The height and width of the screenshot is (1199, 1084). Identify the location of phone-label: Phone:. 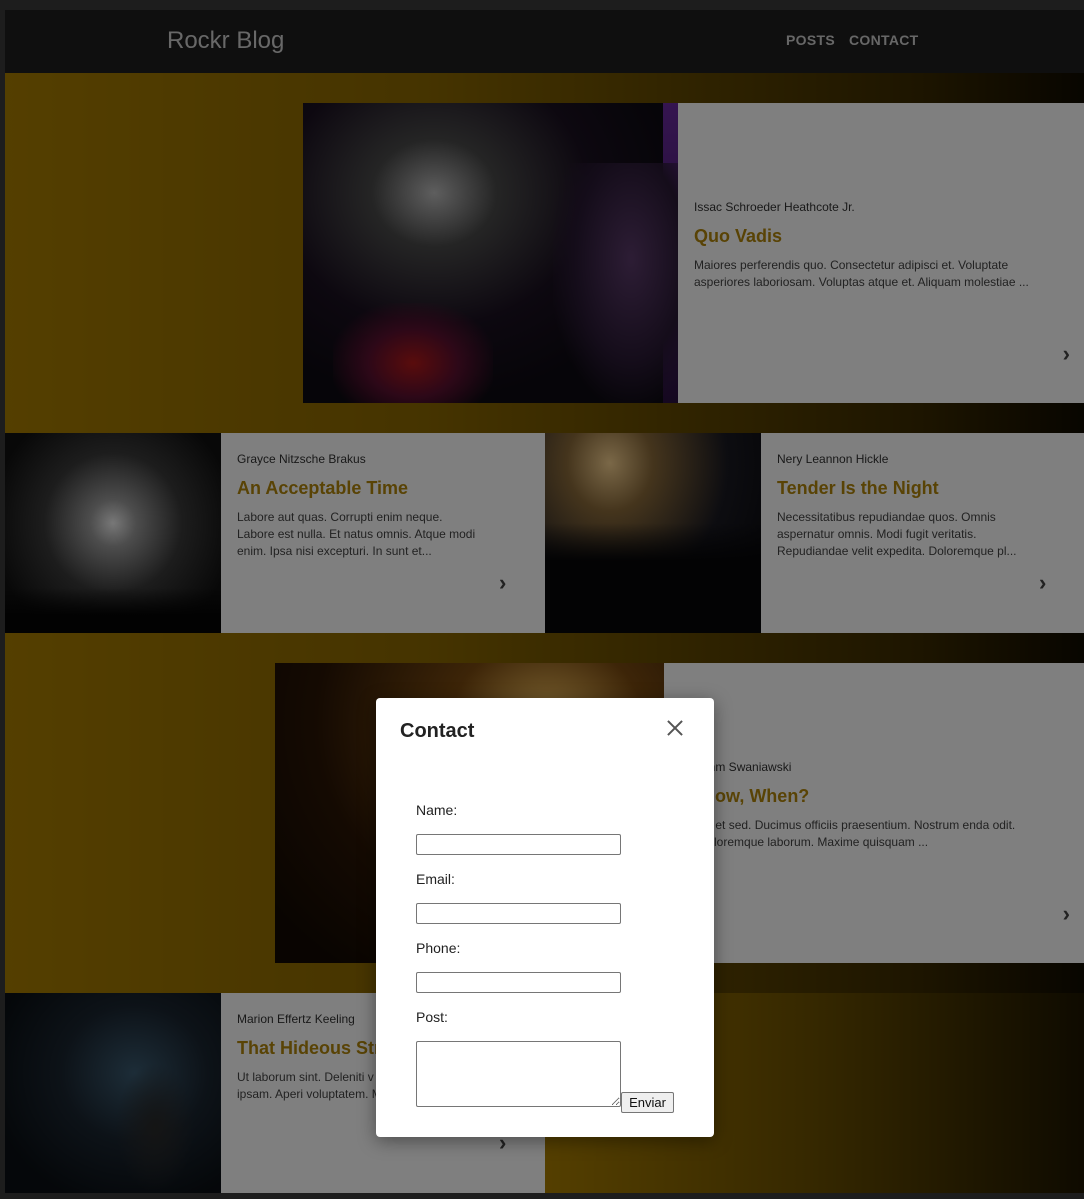
(438, 948).